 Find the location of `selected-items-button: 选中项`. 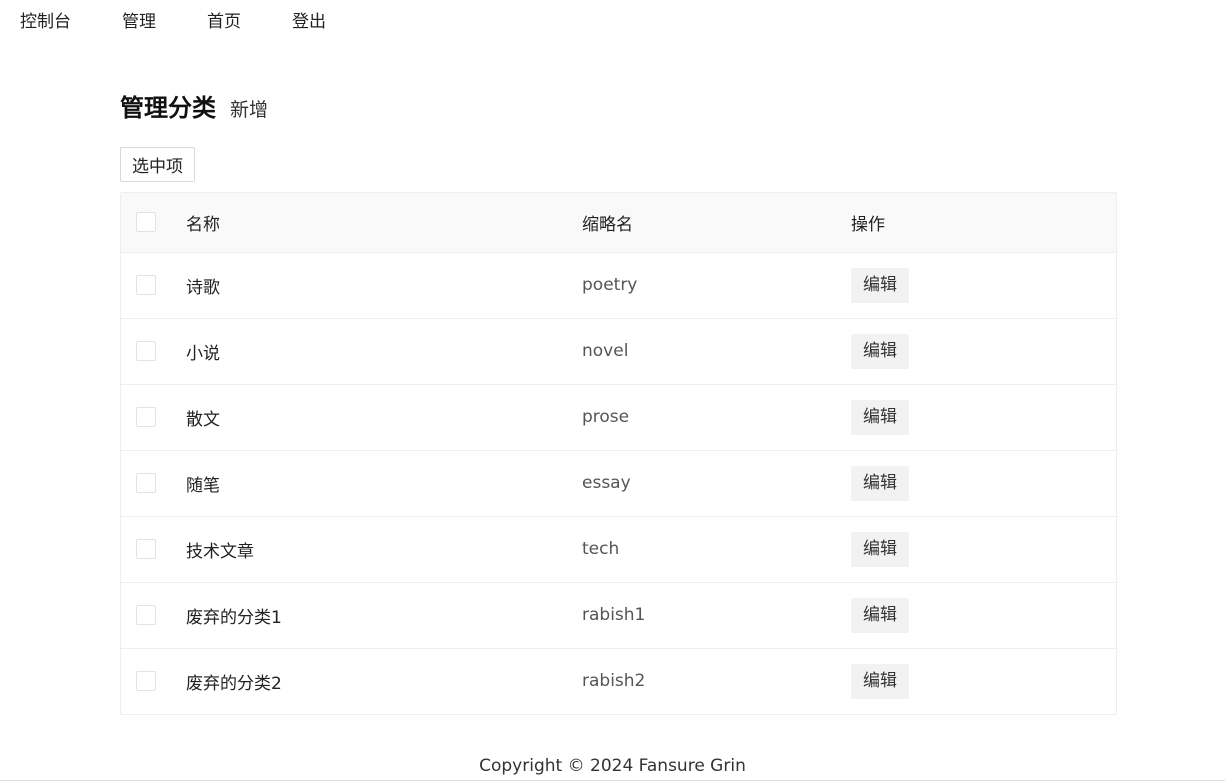

selected-items-button: 选中项 is located at coordinates (157, 164).